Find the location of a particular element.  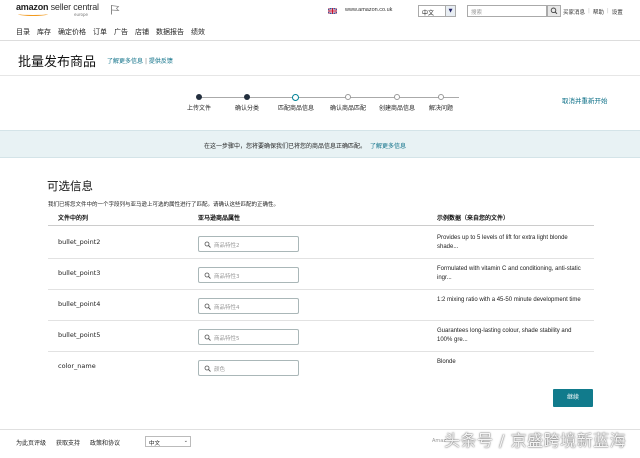

uk-flag-icon is located at coordinates (332, 11).